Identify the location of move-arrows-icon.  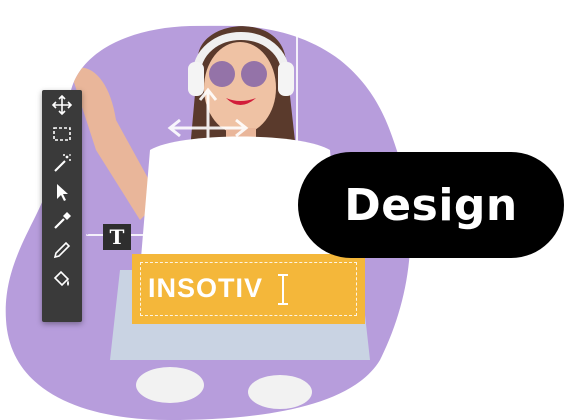
(62, 104).